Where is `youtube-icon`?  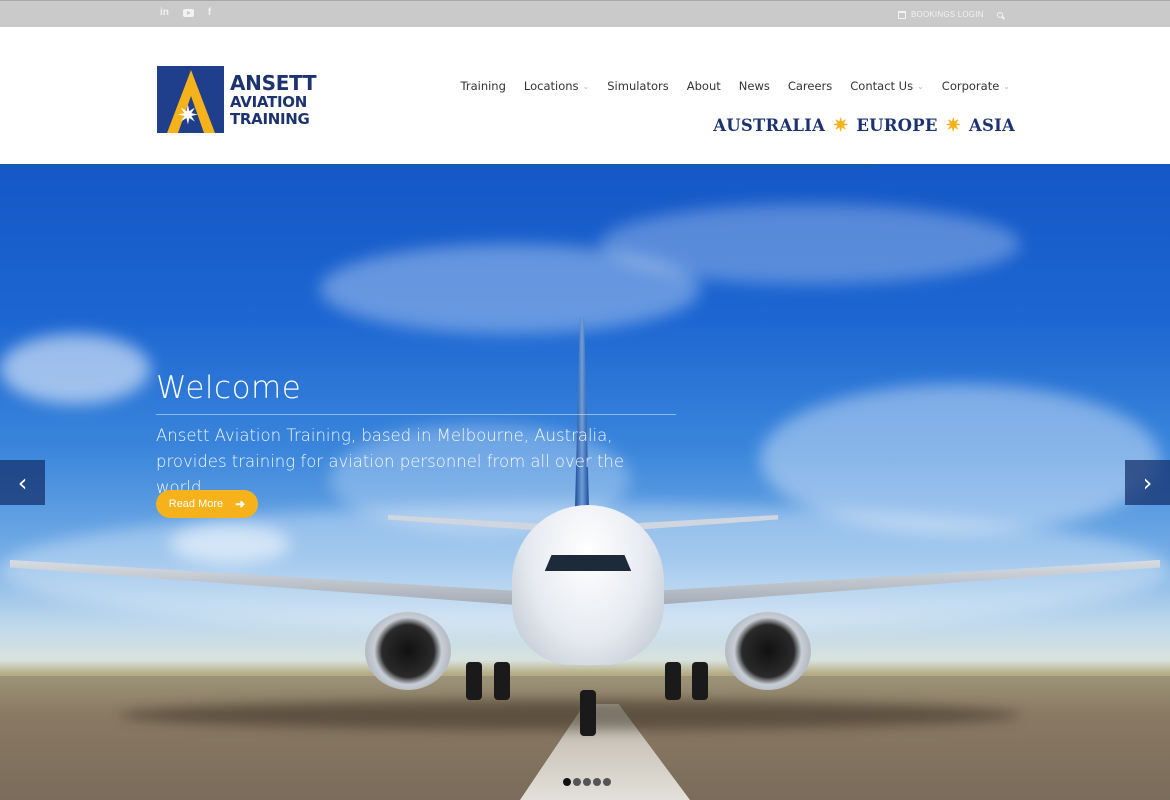
youtube-icon is located at coordinates (188, 13).